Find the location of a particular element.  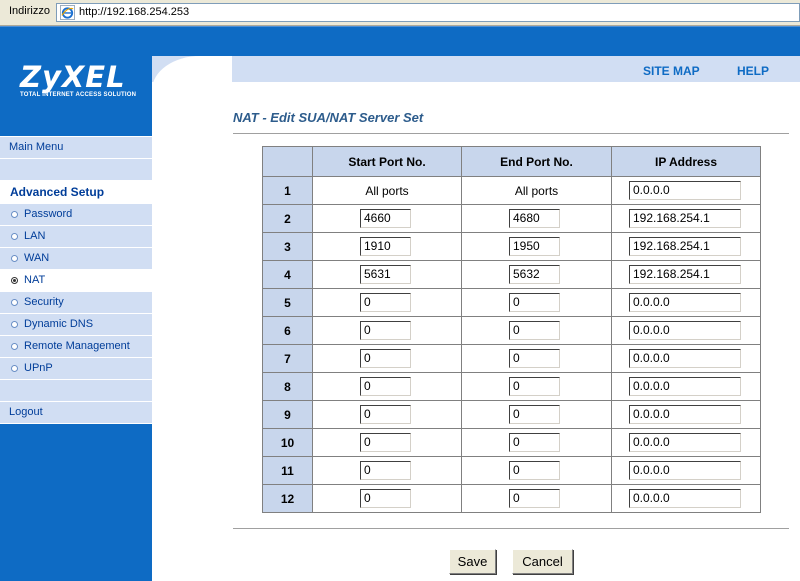

address-input: http://192.168.254.253 is located at coordinates (428, 12).